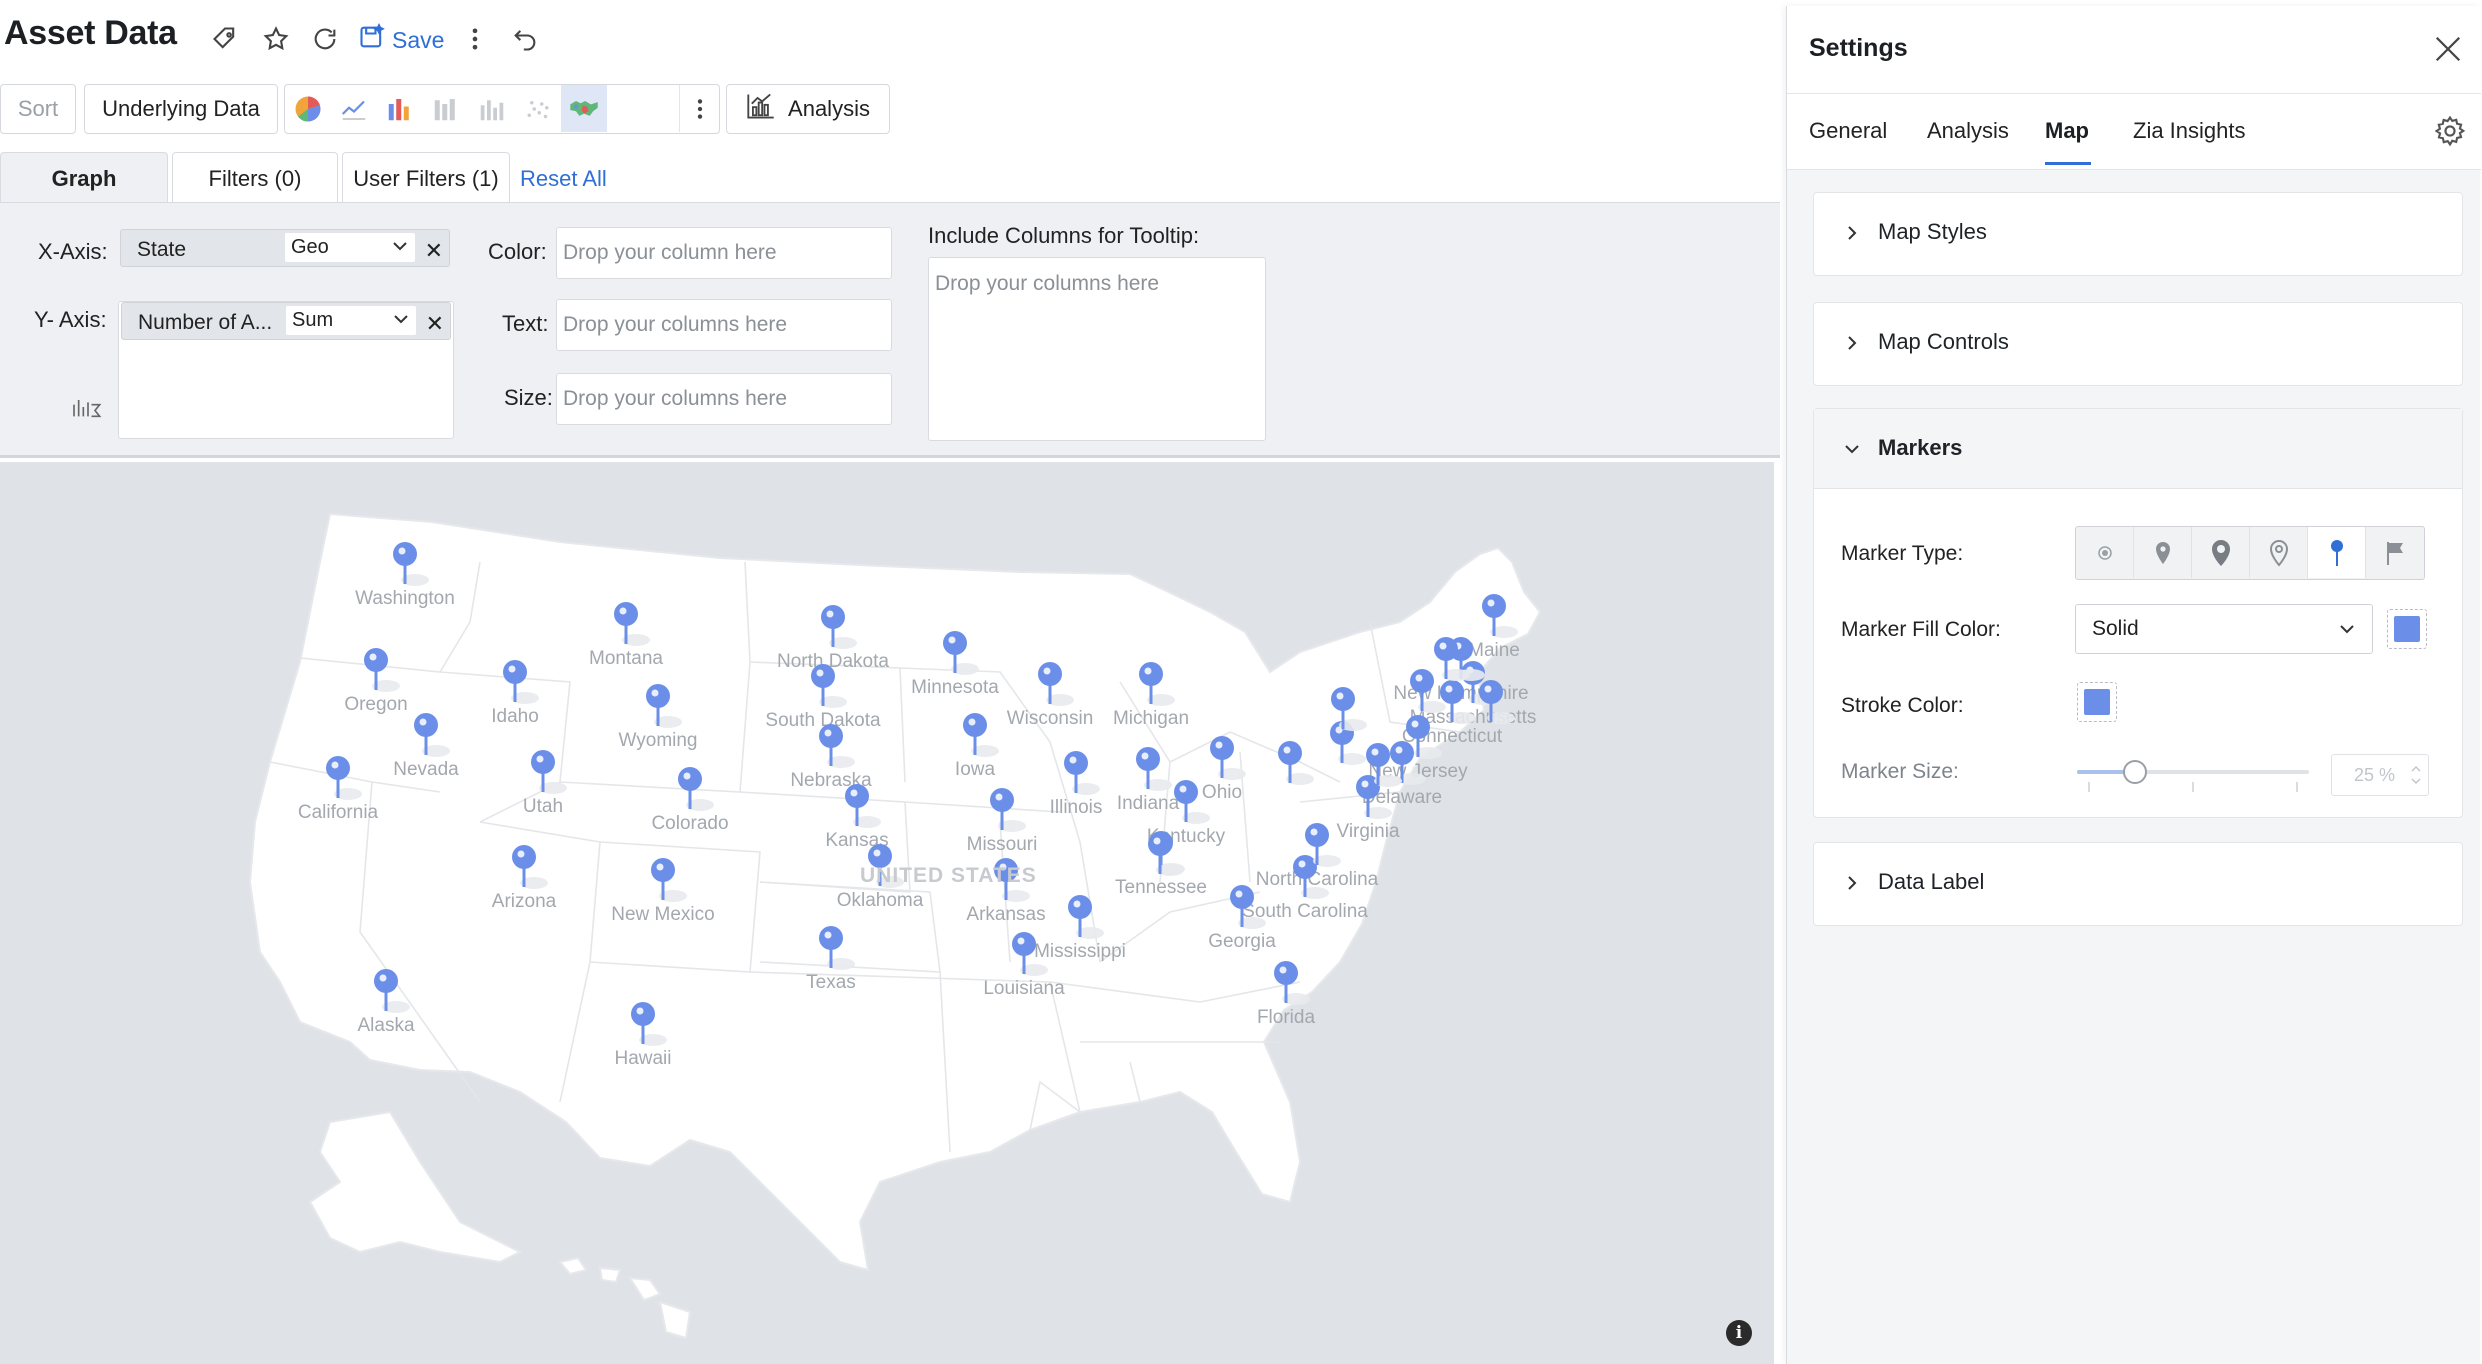 The image size is (2482, 1364). I want to click on marker-pin-icon, so click(2221, 552).